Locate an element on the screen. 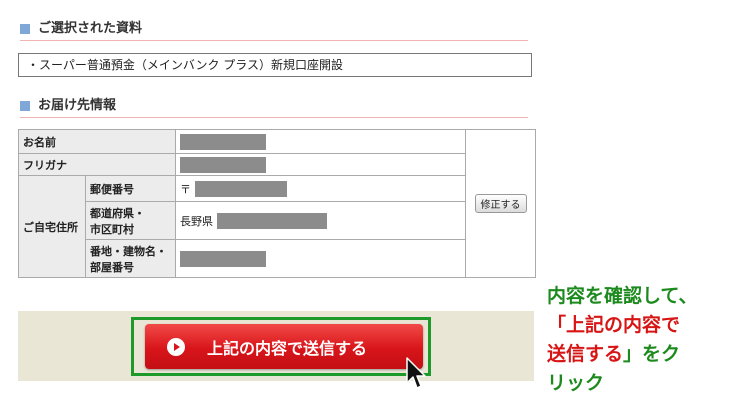  annotation-line: 内容を確認して、 is located at coordinates (622, 296).